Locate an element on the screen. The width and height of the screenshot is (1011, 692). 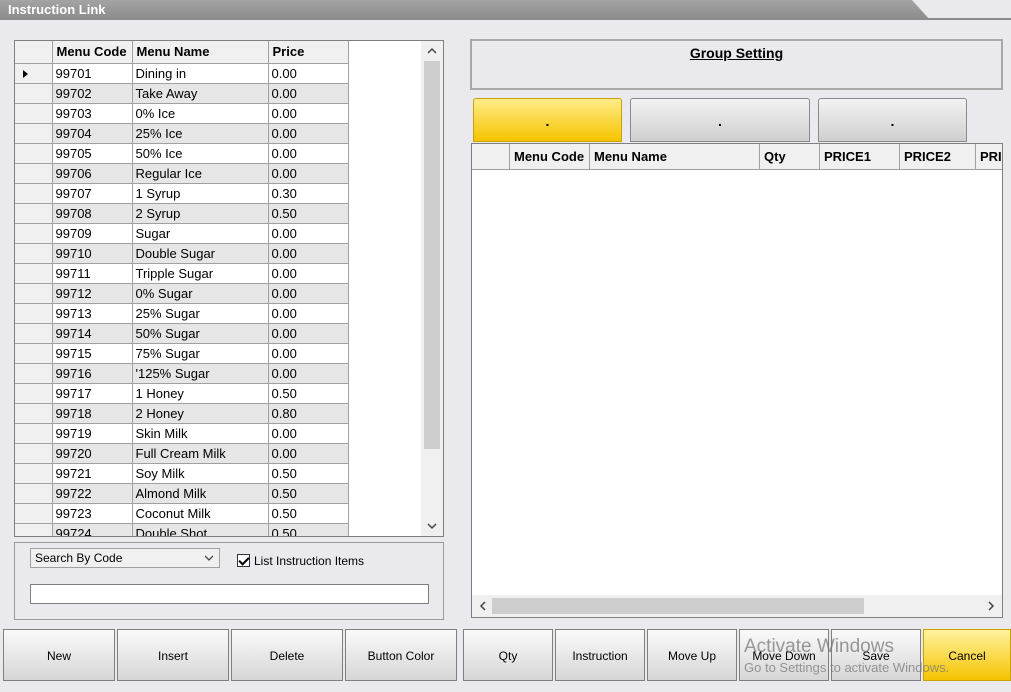
group-col-price3: PRI is located at coordinates (989, 157).